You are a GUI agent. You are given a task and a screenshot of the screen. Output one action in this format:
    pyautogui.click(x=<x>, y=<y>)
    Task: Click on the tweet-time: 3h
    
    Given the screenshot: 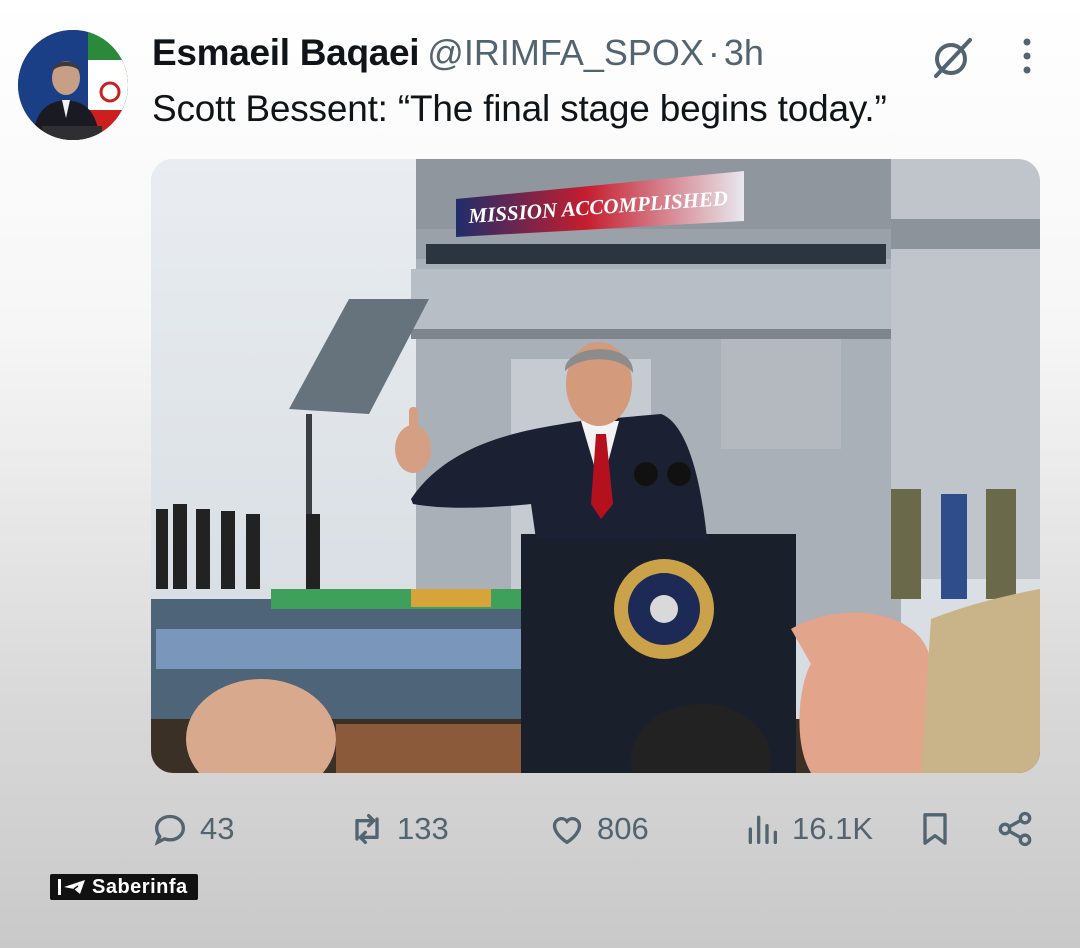 What is the action you would take?
    pyautogui.click(x=744, y=52)
    